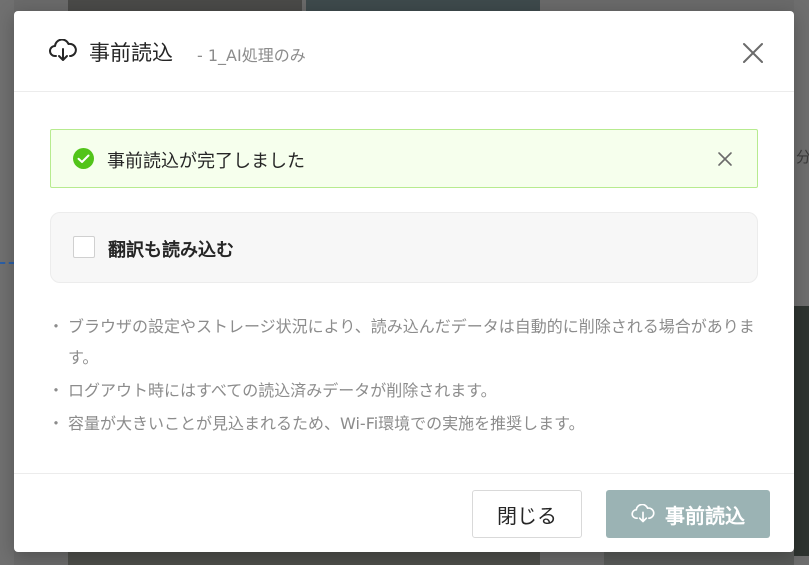 Image resolution: width=809 pixels, height=565 pixels. What do you see at coordinates (171, 250) in the screenshot?
I see `translation-option-label: 翻訳も読み込む` at bounding box center [171, 250].